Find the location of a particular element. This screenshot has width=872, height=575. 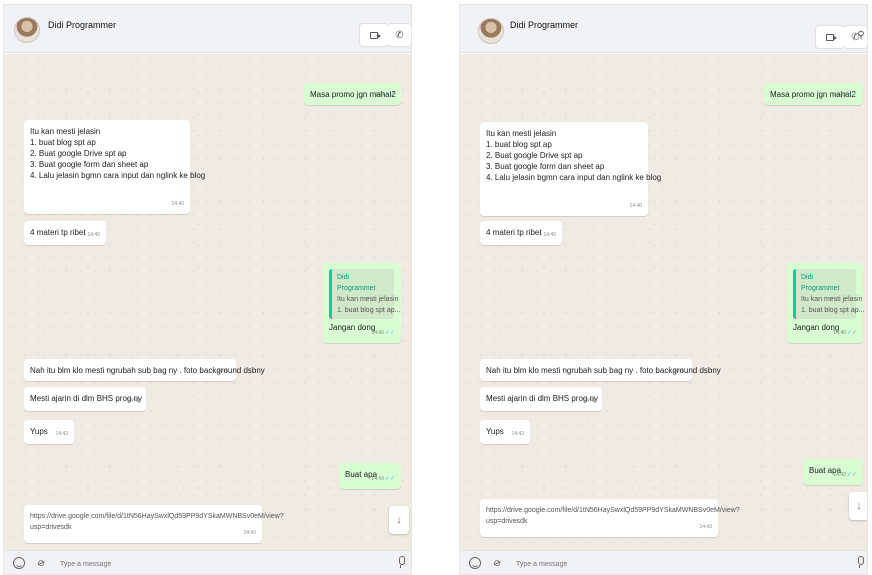

search-button: ⚲ is located at coordinates (860, 35).